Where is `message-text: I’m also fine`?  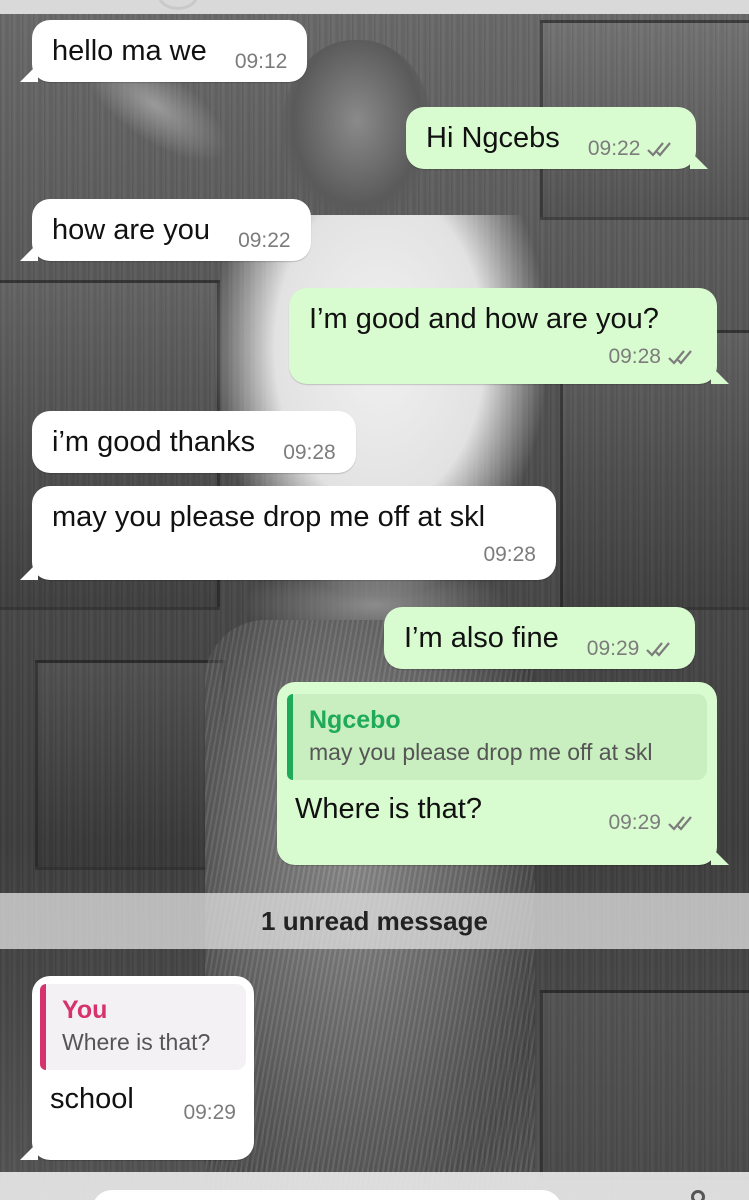
message-text: I’m also fine is located at coordinates (481, 638).